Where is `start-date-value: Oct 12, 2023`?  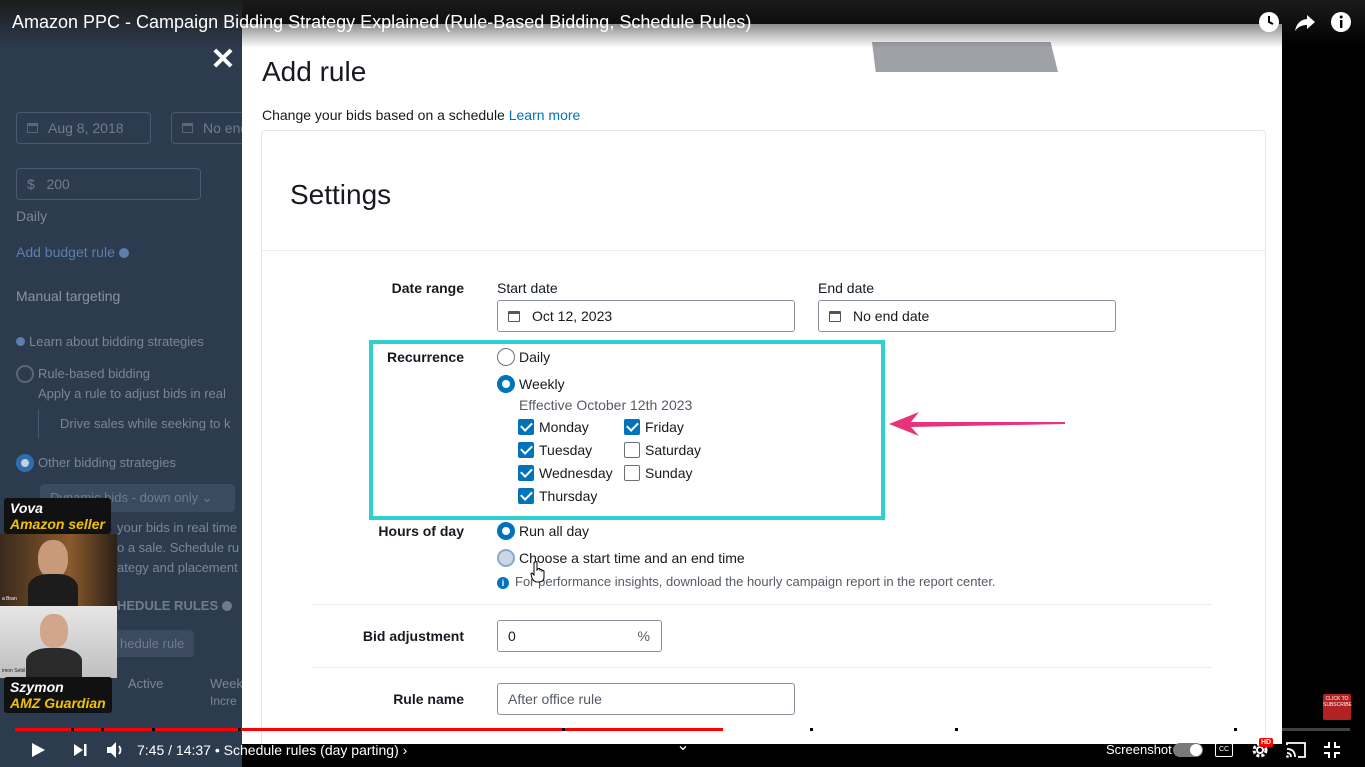 start-date-value: Oct 12, 2023 is located at coordinates (572, 316).